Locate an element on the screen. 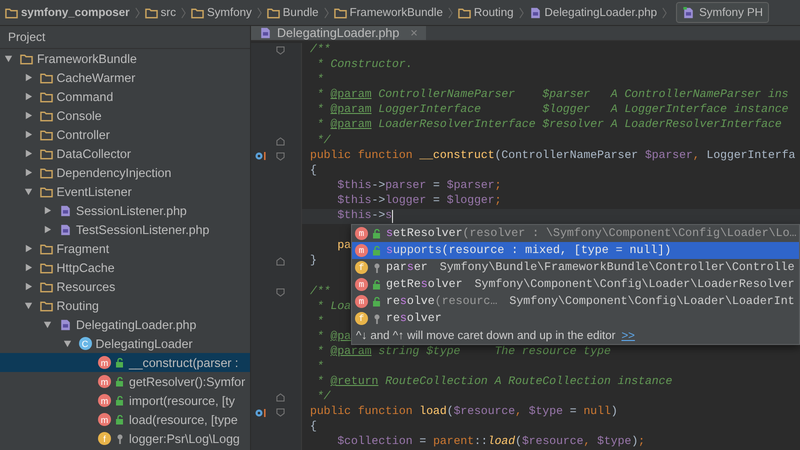  tree-item: Controller is located at coordinates (125, 134).